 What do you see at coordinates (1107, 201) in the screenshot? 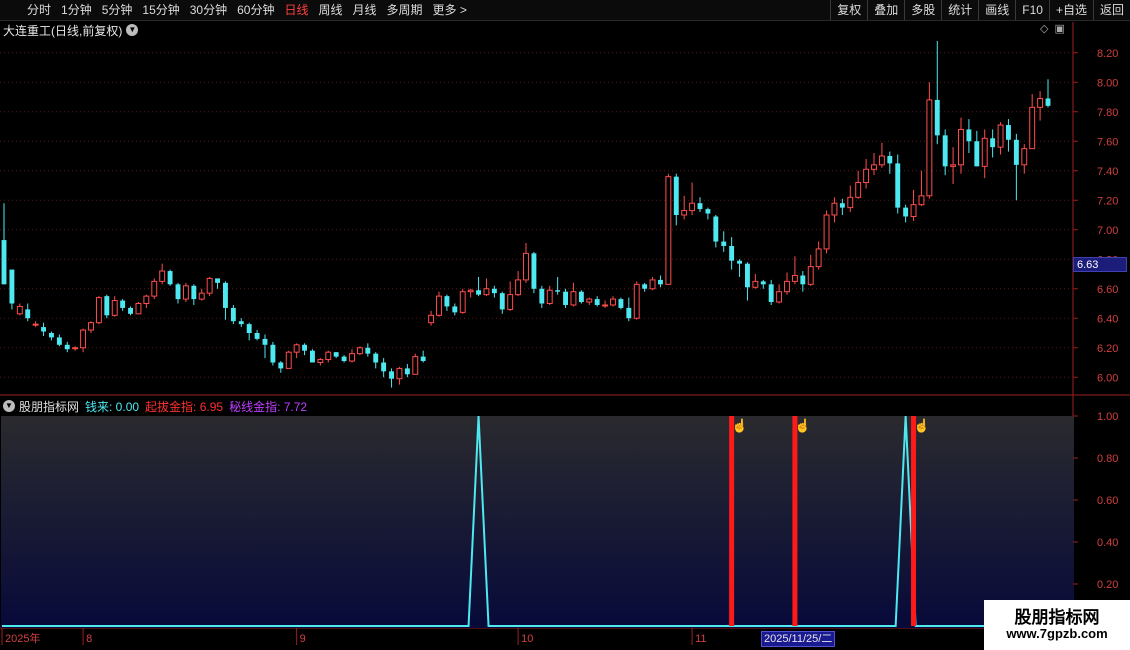
I see `price-tick-label: 7.20` at bounding box center [1107, 201].